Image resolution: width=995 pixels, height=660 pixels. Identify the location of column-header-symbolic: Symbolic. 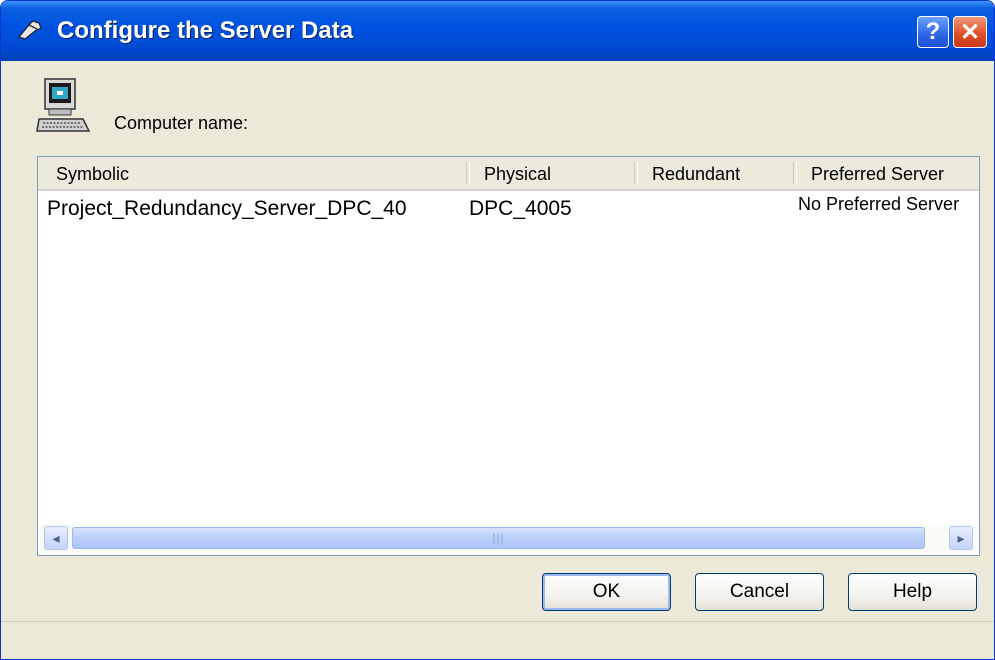
(92, 173).